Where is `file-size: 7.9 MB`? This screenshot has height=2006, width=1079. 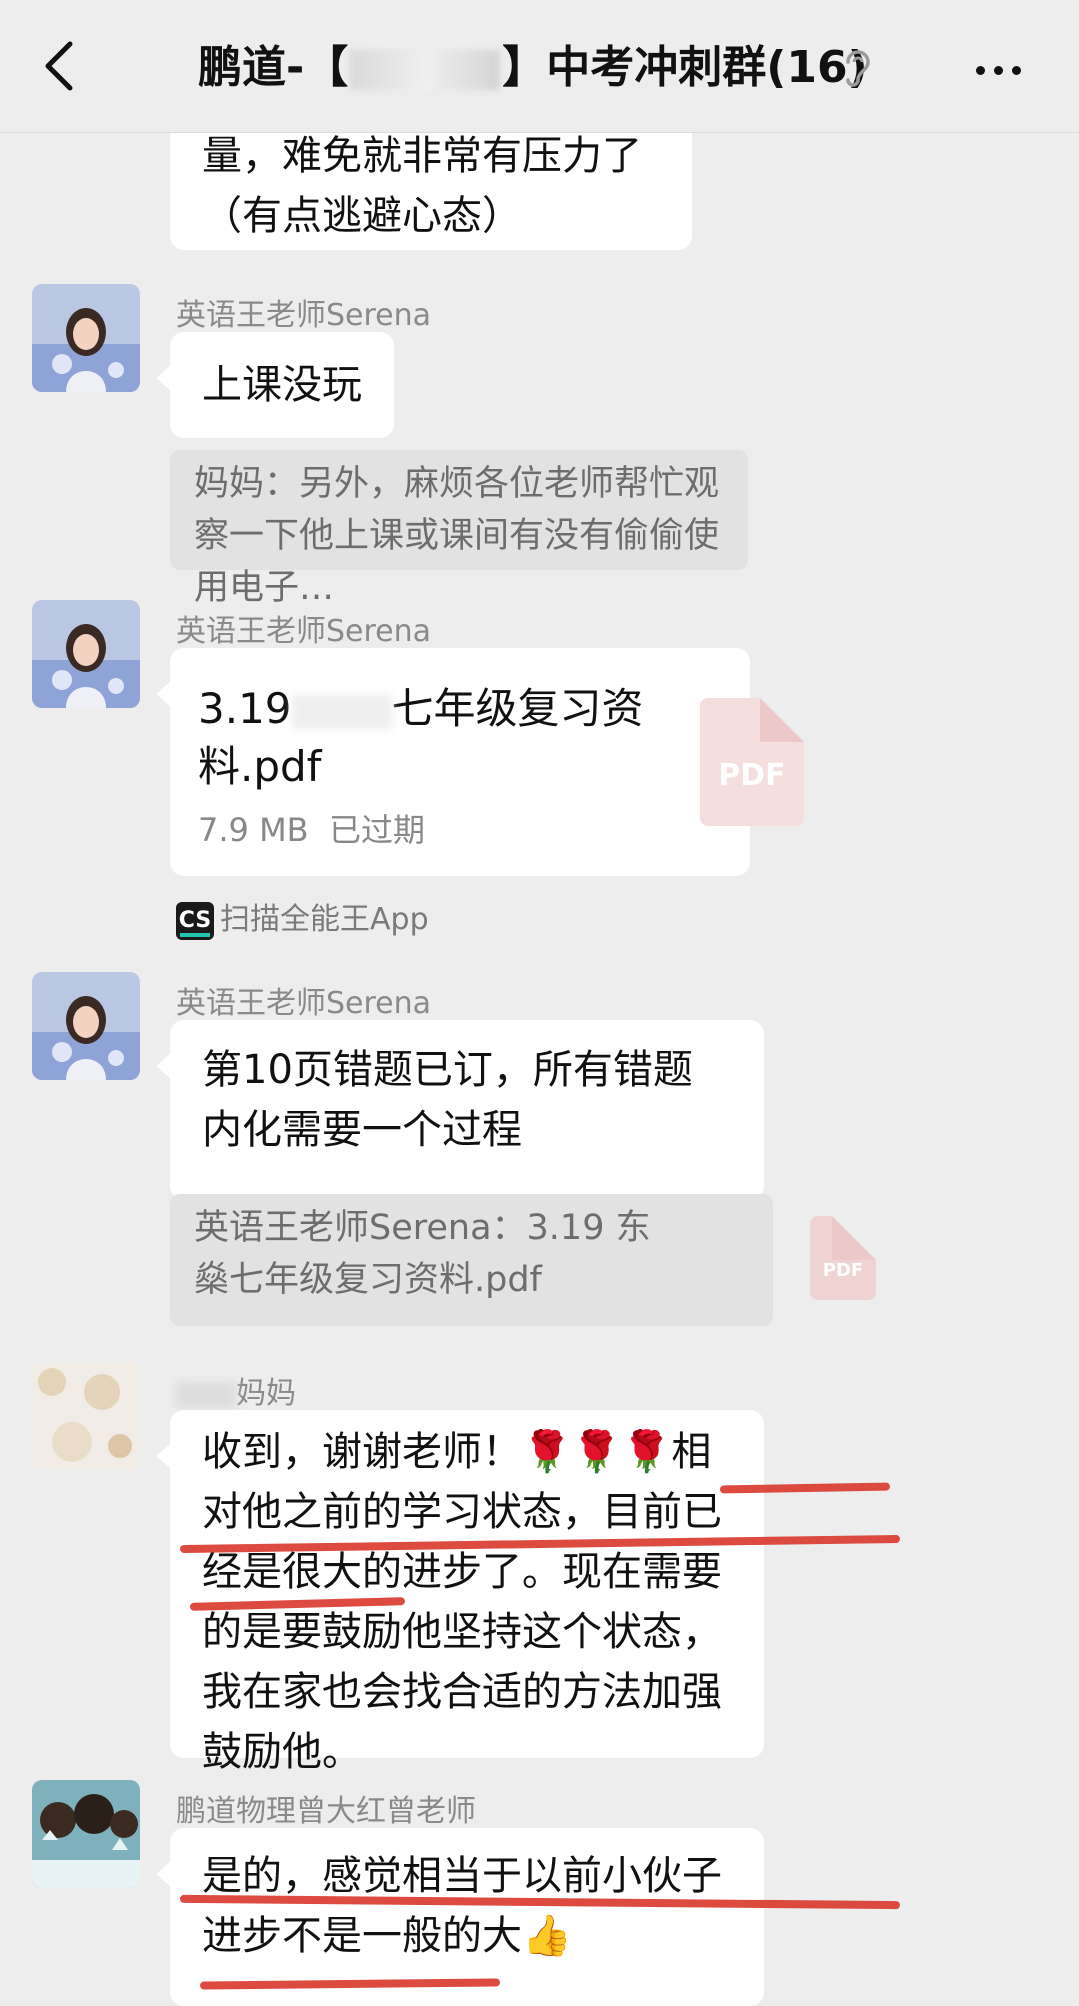
file-size: 7.9 MB is located at coordinates (253, 830).